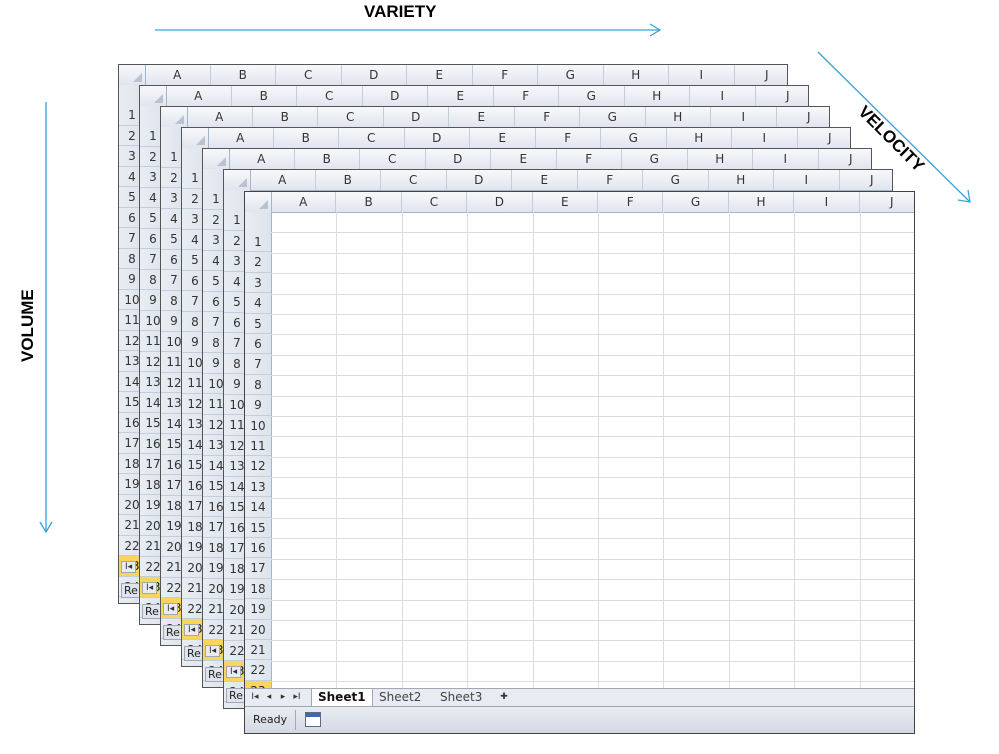 The width and height of the screenshot is (999, 754). What do you see at coordinates (258, 385) in the screenshot?
I see `row-header-8: 8` at bounding box center [258, 385].